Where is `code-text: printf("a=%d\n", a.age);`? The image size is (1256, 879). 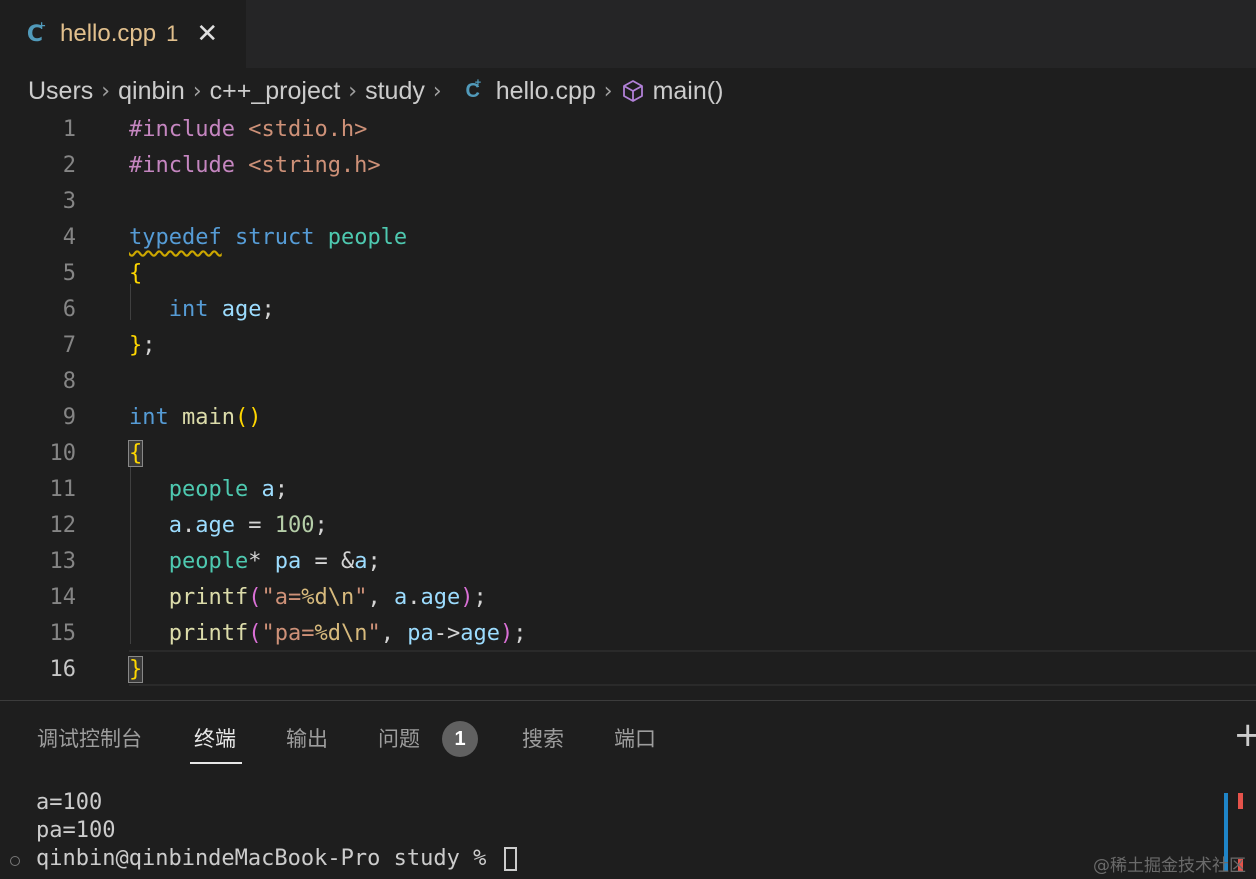
code-text: printf("a=%d\n", a.age); is located at coordinates (308, 598).